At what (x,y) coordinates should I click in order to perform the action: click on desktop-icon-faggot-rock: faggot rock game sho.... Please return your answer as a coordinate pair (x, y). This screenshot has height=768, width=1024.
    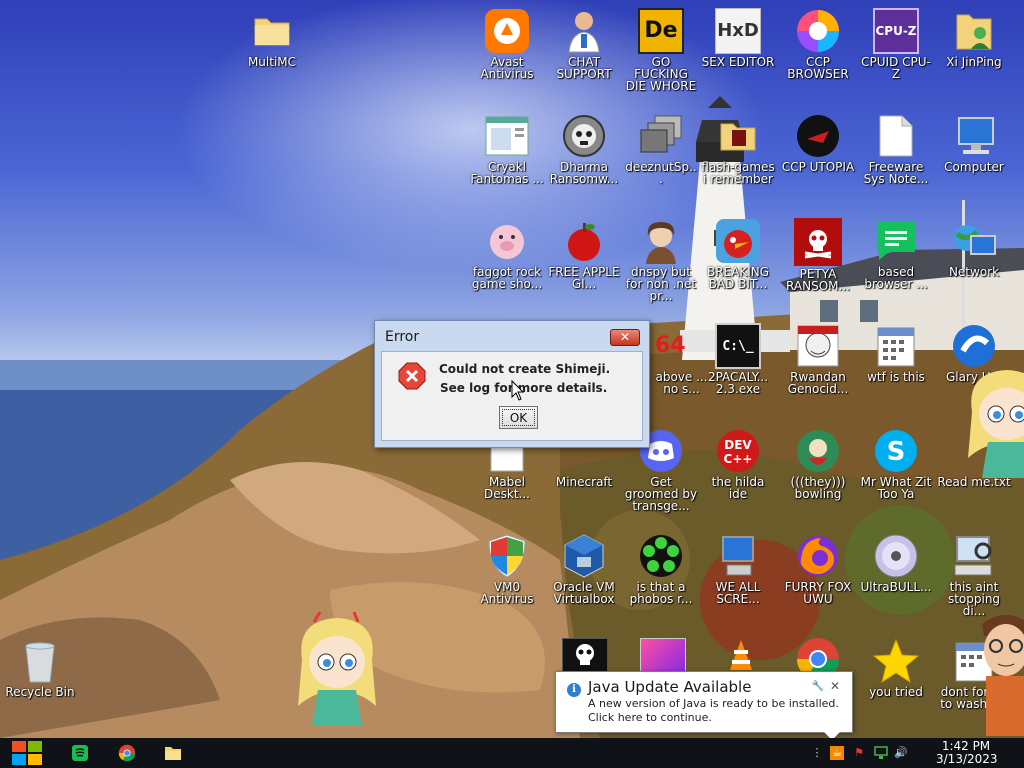
    Looking at the image, I should click on (507, 262).